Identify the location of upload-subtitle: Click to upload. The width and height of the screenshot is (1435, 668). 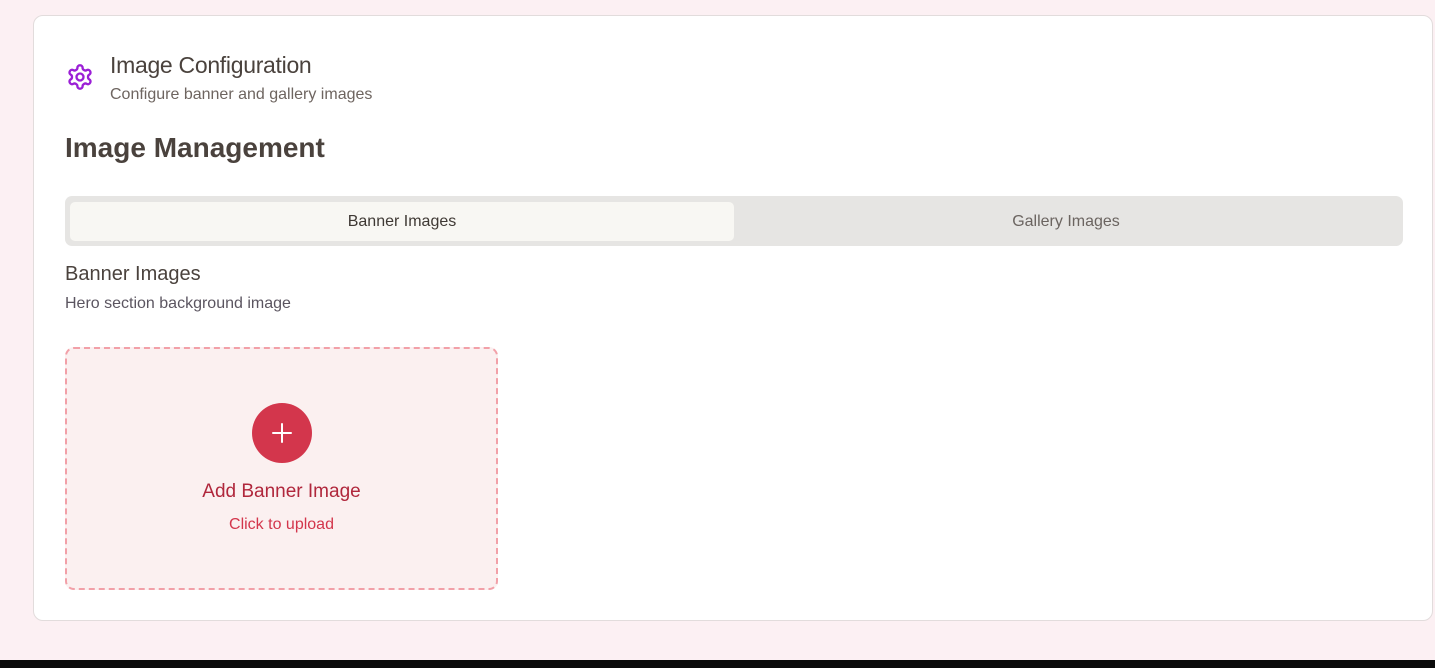
(281, 524).